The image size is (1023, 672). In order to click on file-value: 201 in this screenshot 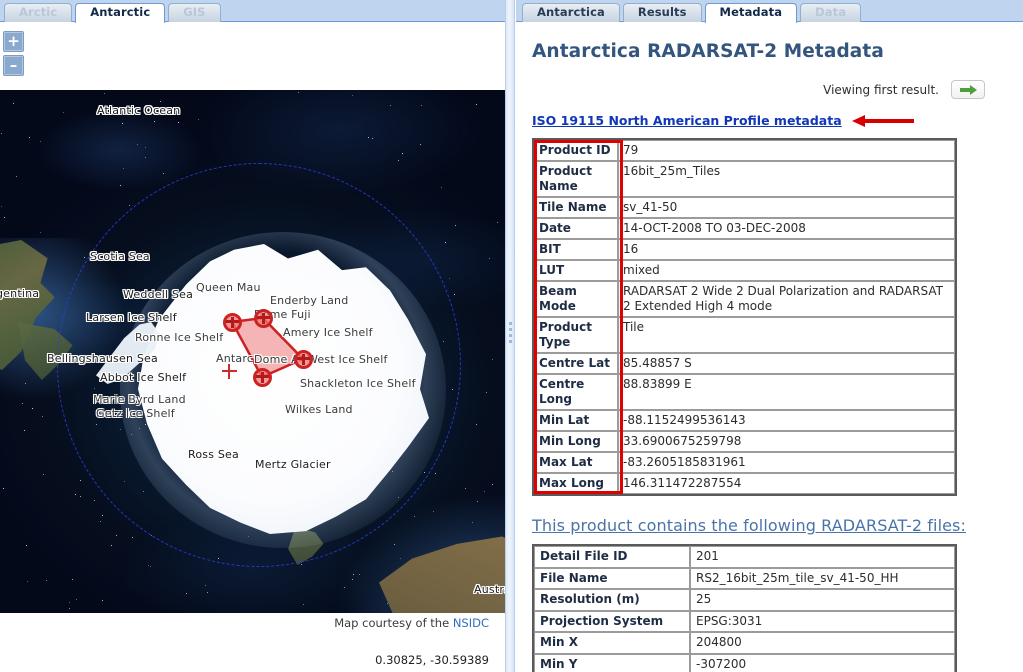, I will do `click(822, 557)`.